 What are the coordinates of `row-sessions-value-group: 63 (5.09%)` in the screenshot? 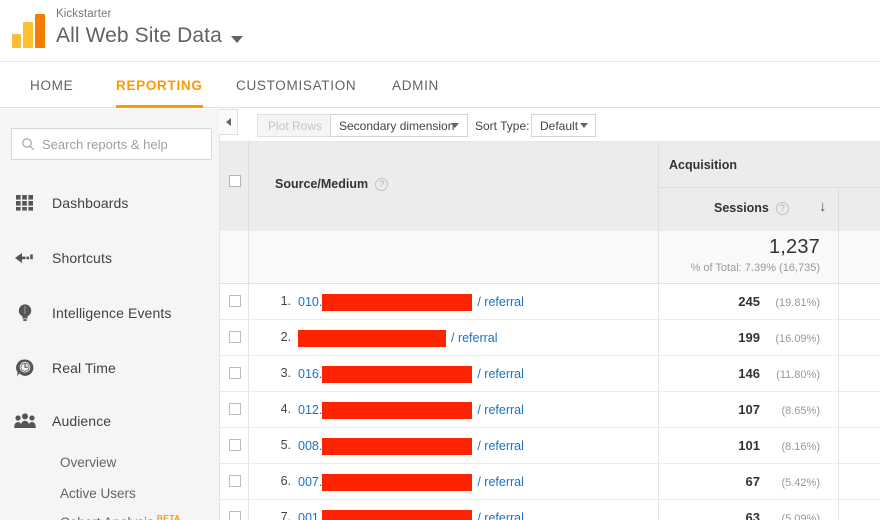 It's located at (783, 515).